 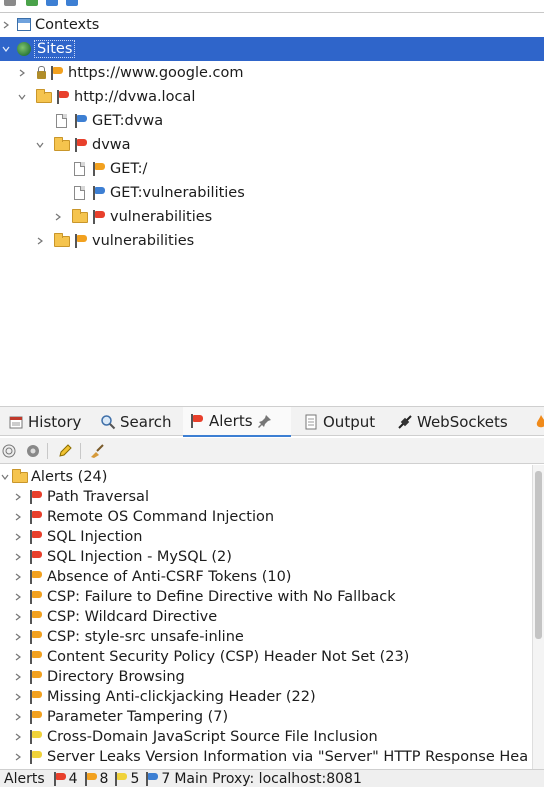 I want to click on output-icon, so click(x=311, y=422).